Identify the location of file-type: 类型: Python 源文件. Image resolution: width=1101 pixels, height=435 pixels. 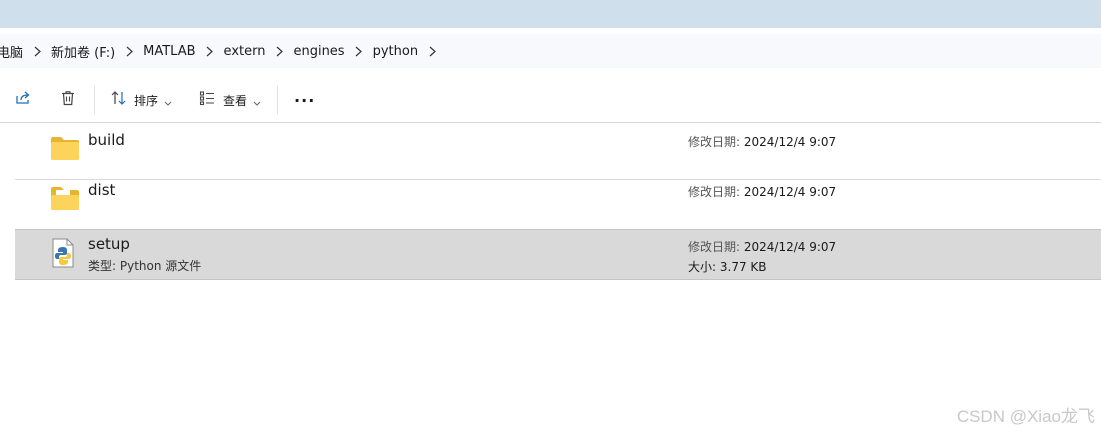
(145, 266).